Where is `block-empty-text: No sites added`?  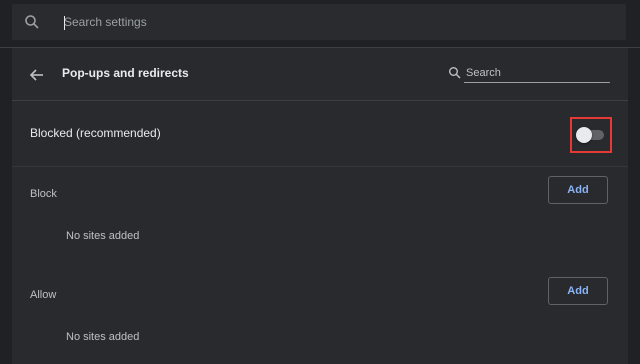 block-empty-text: No sites added is located at coordinates (103, 236).